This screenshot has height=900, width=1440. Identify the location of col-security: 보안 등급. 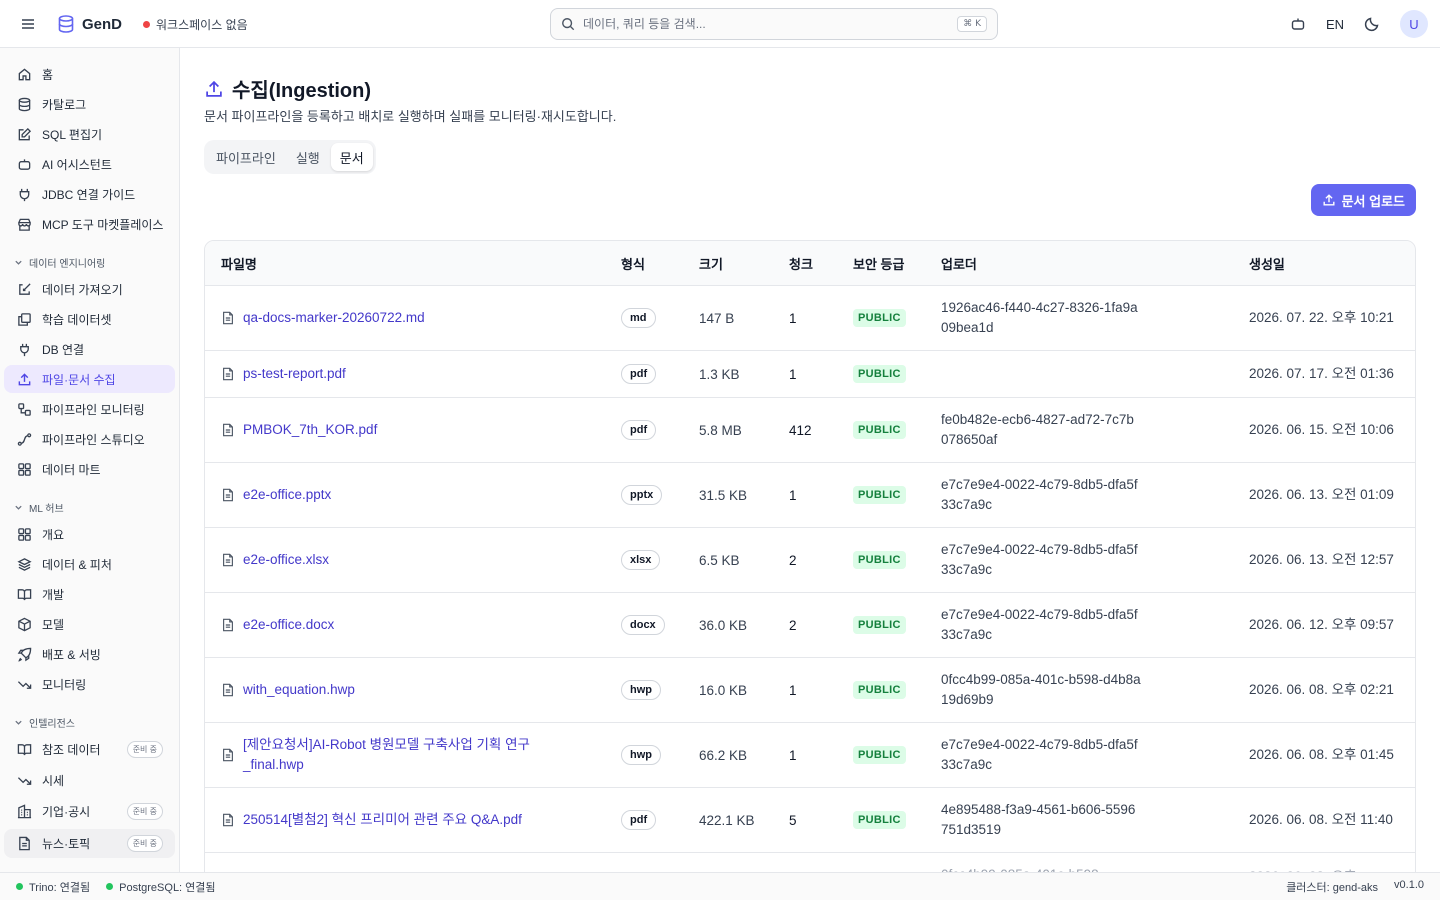
(878, 263).